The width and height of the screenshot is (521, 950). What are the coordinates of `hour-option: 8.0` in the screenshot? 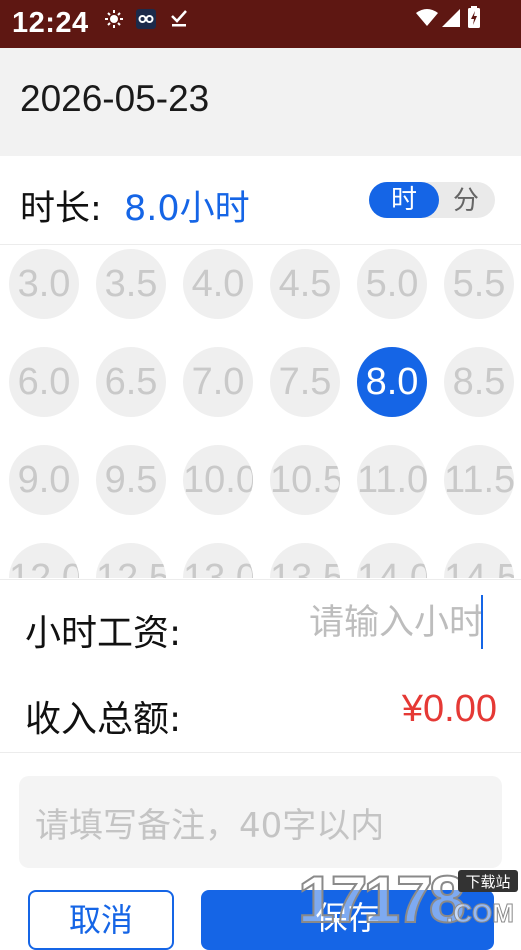 It's located at (392, 382).